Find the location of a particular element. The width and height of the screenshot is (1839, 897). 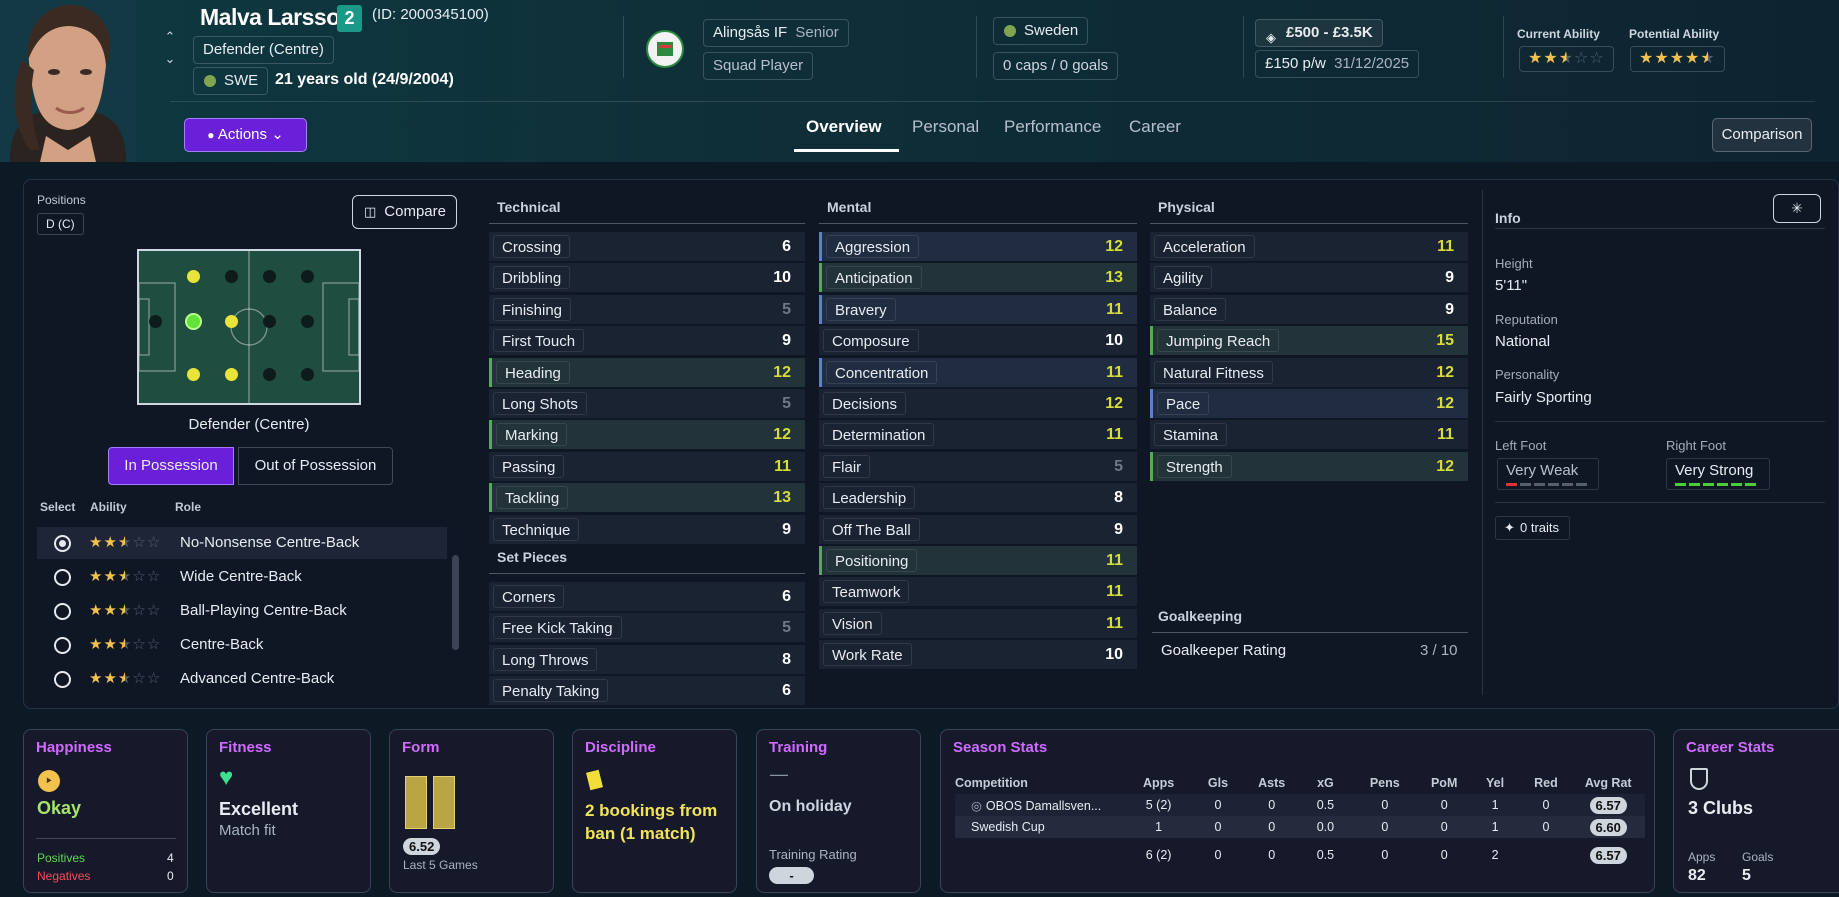

attribute-row: Composure 10 is located at coordinates (978, 341).